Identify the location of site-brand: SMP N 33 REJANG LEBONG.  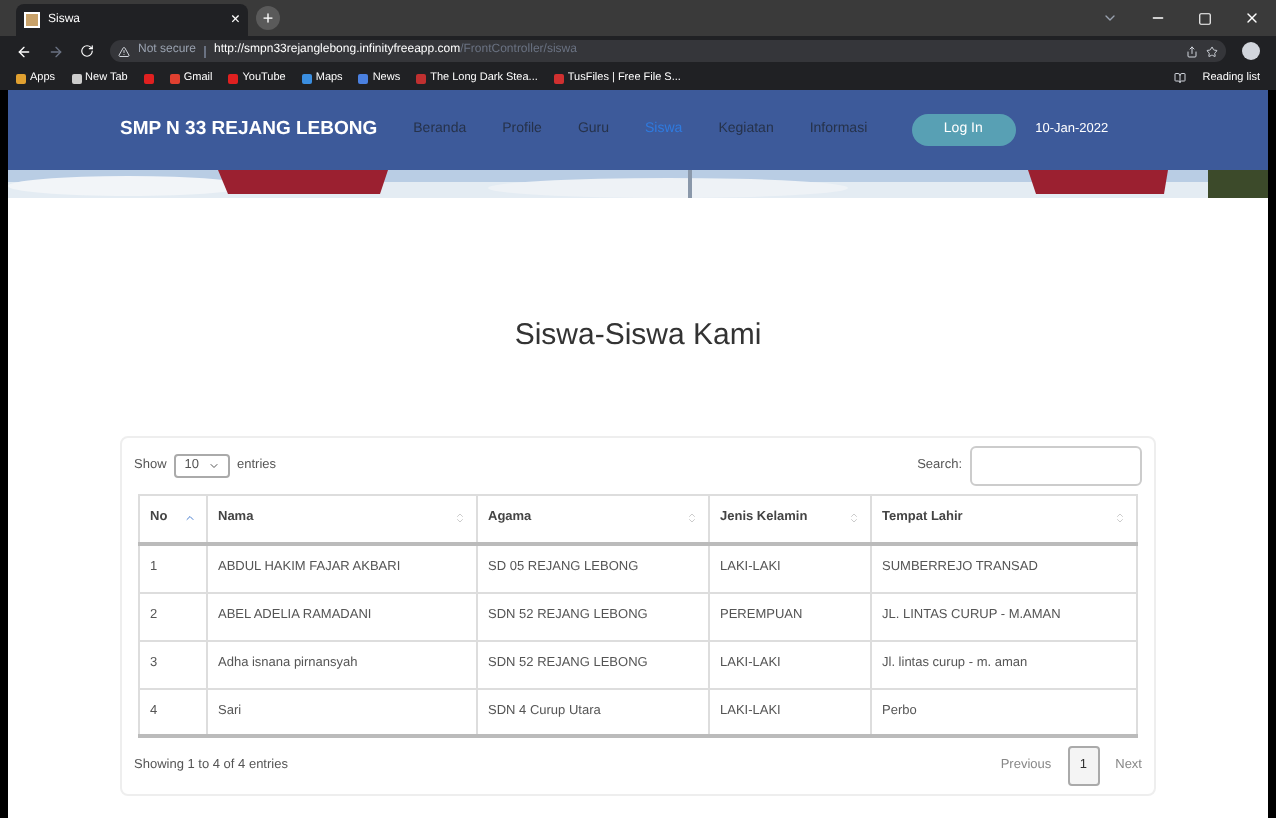
(249, 130).